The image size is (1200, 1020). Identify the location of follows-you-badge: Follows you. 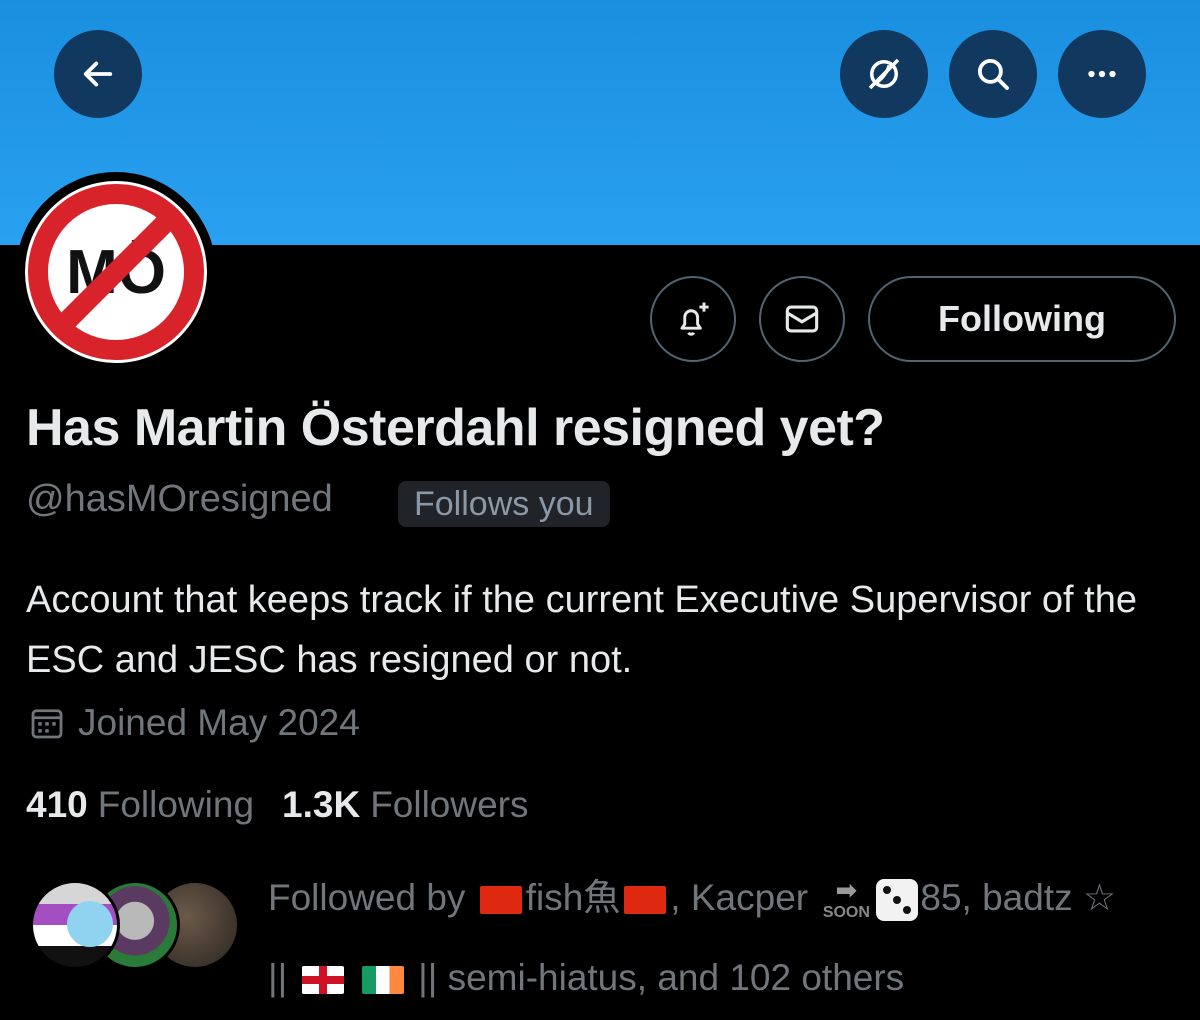
(504, 504).